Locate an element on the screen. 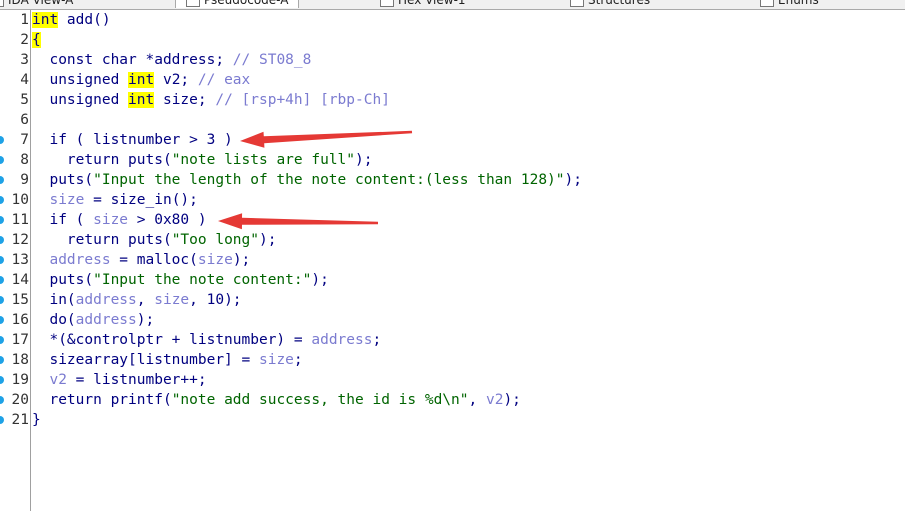  code-token: , 10); is located at coordinates (215, 300).